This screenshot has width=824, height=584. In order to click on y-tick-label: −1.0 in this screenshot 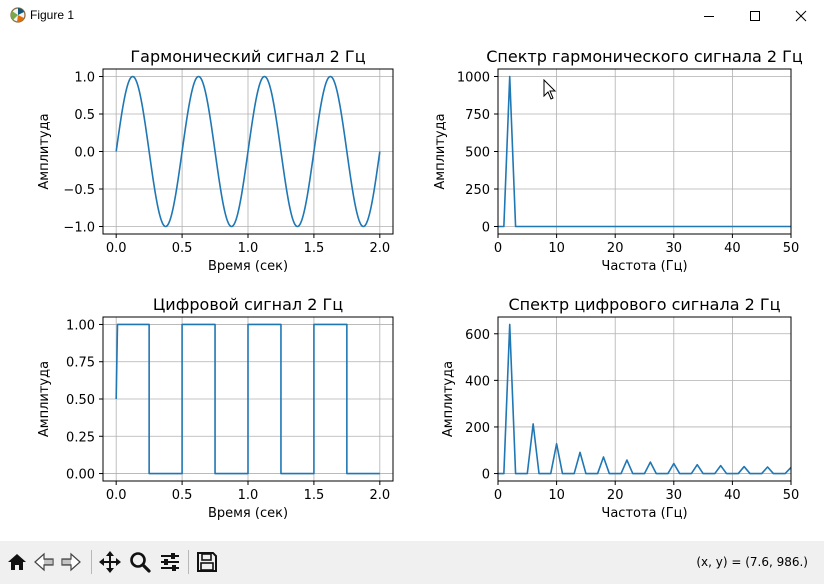, I will do `click(79, 228)`.